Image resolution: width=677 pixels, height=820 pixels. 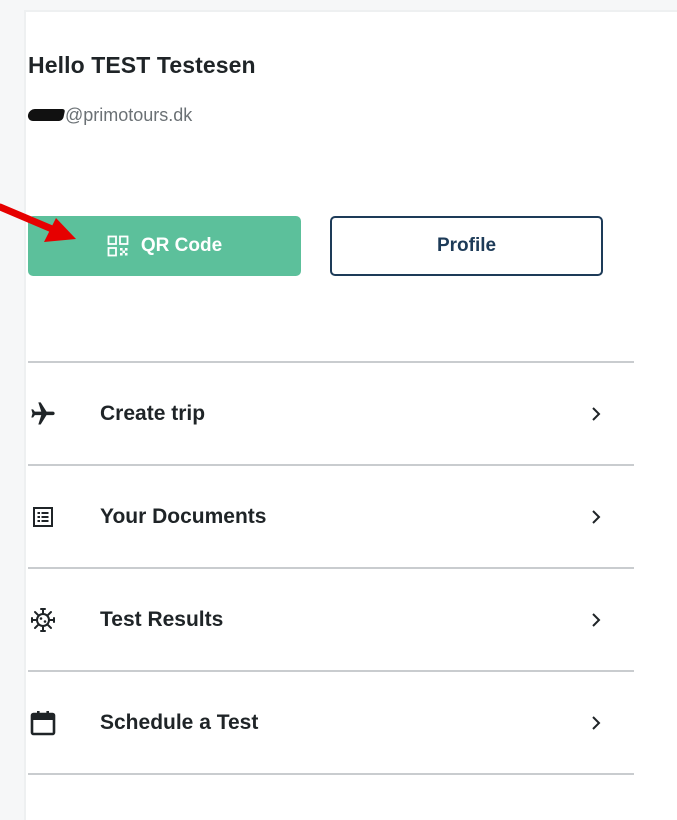 I want to click on menu-divider, so click(x=331, y=774).